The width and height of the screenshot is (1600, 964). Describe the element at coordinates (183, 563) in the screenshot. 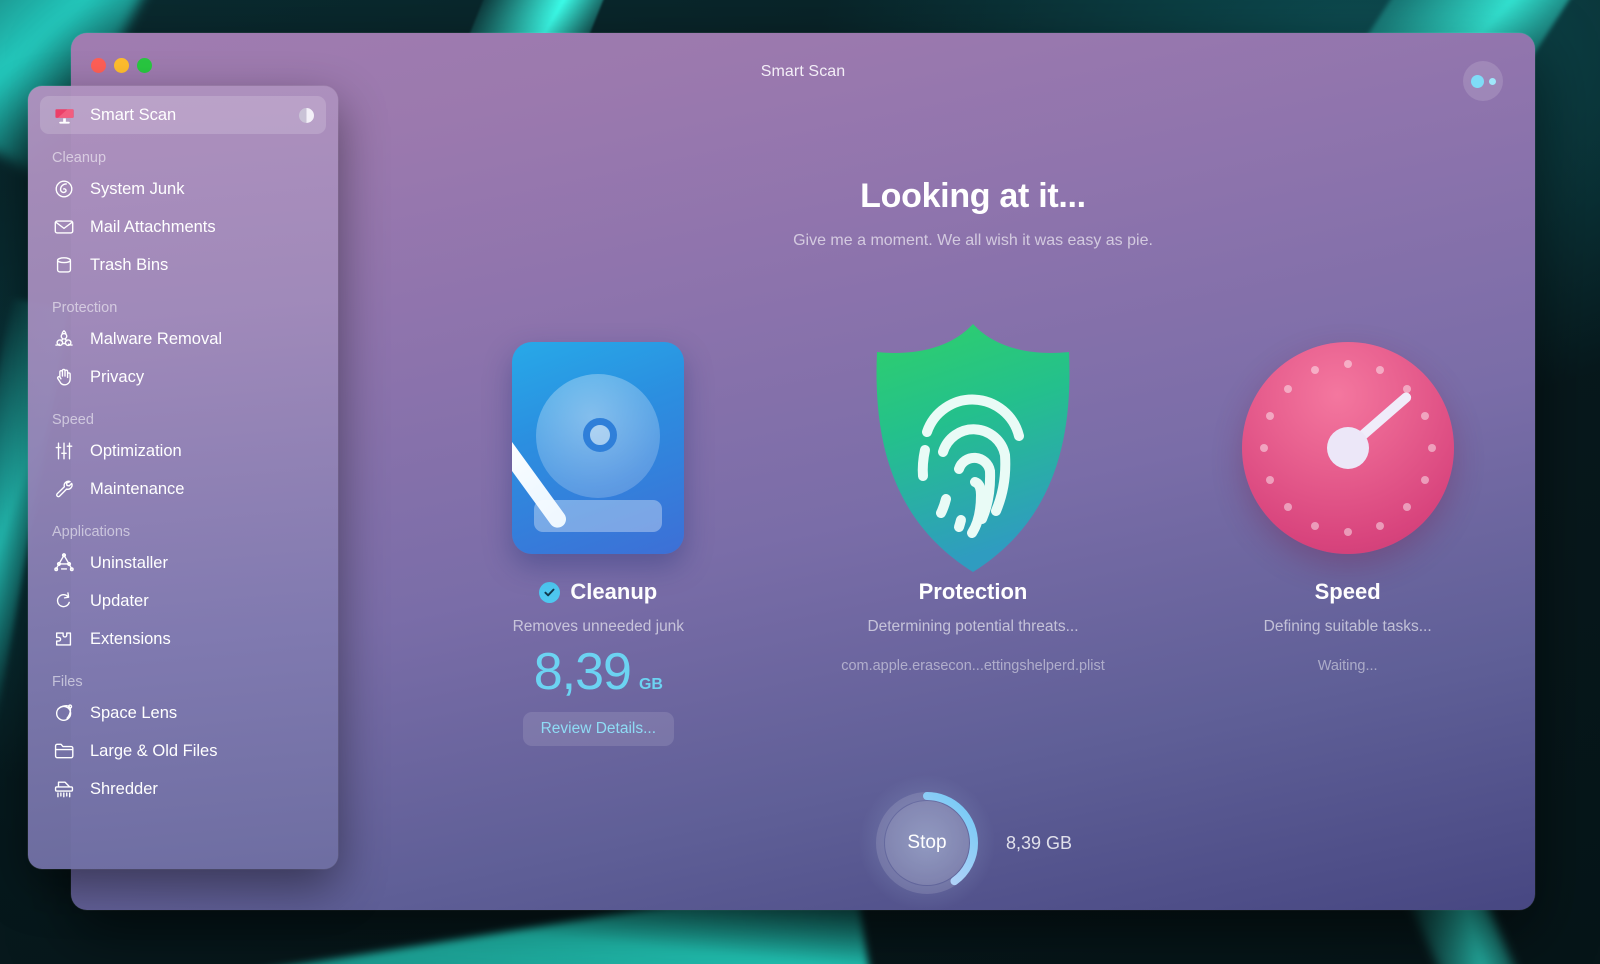

I see `sidebar-item-uninstaller: Uninstaller` at that location.